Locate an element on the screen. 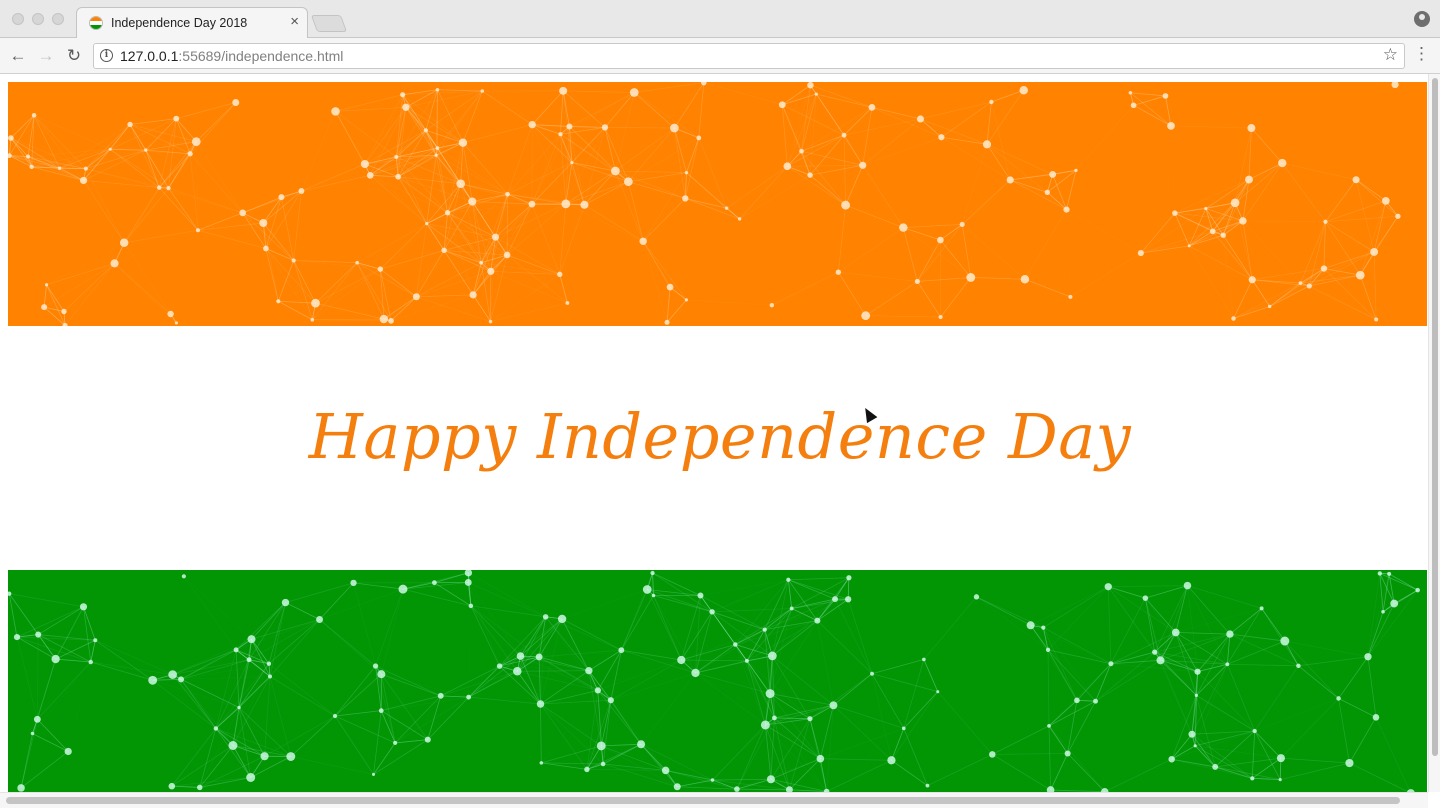 The image size is (1440, 808). minimize-window-icon is located at coordinates (38, 19).